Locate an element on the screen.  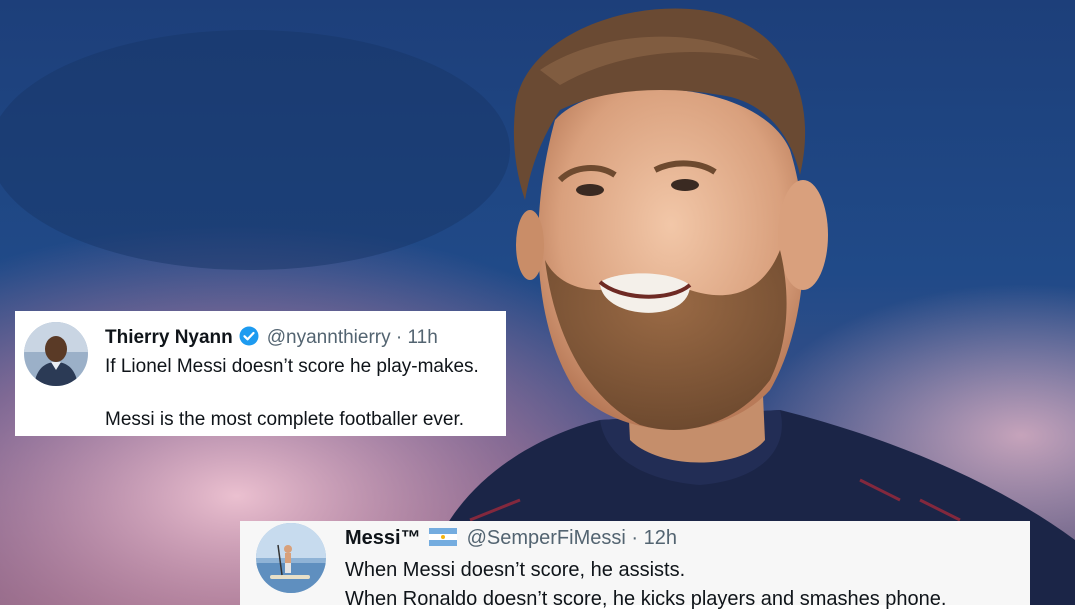
display-name: Thierry Nyann is located at coordinates (169, 337).